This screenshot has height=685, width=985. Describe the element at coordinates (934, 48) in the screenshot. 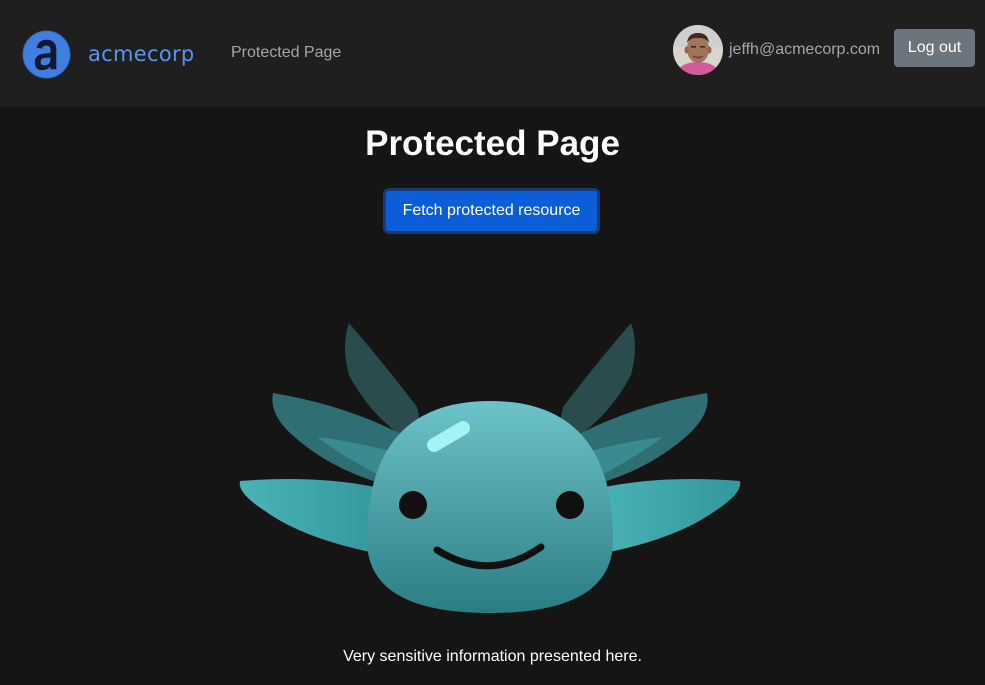

I see `logout-button: Log out` at that location.